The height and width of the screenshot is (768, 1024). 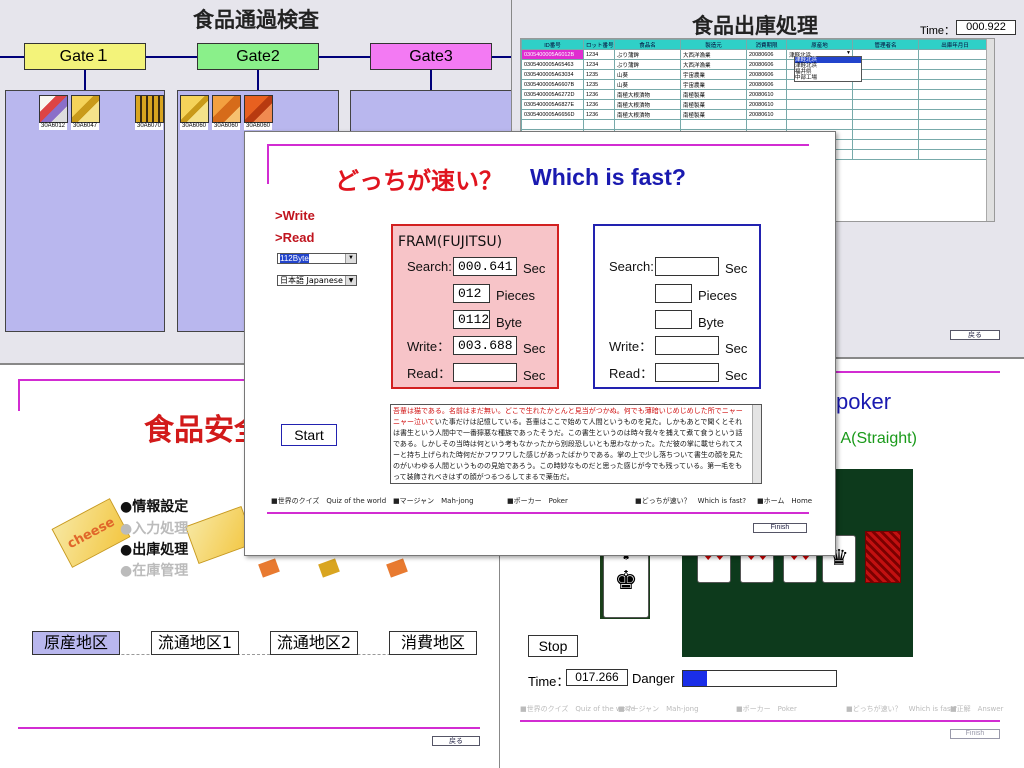 What do you see at coordinates (154, 570) in the screenshot?
I see `menu-inventory: ●在庫管理` at bounding box center [154, 570].